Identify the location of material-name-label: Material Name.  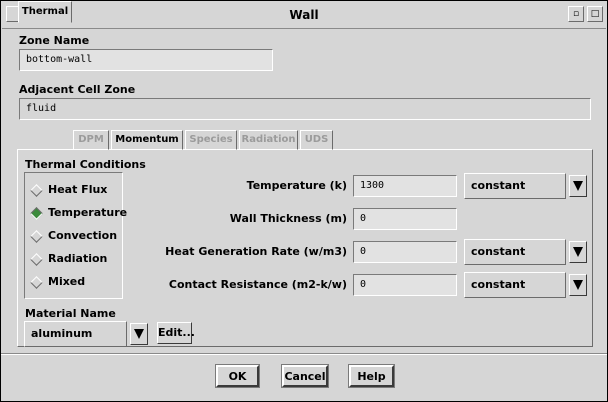
(70, 313).